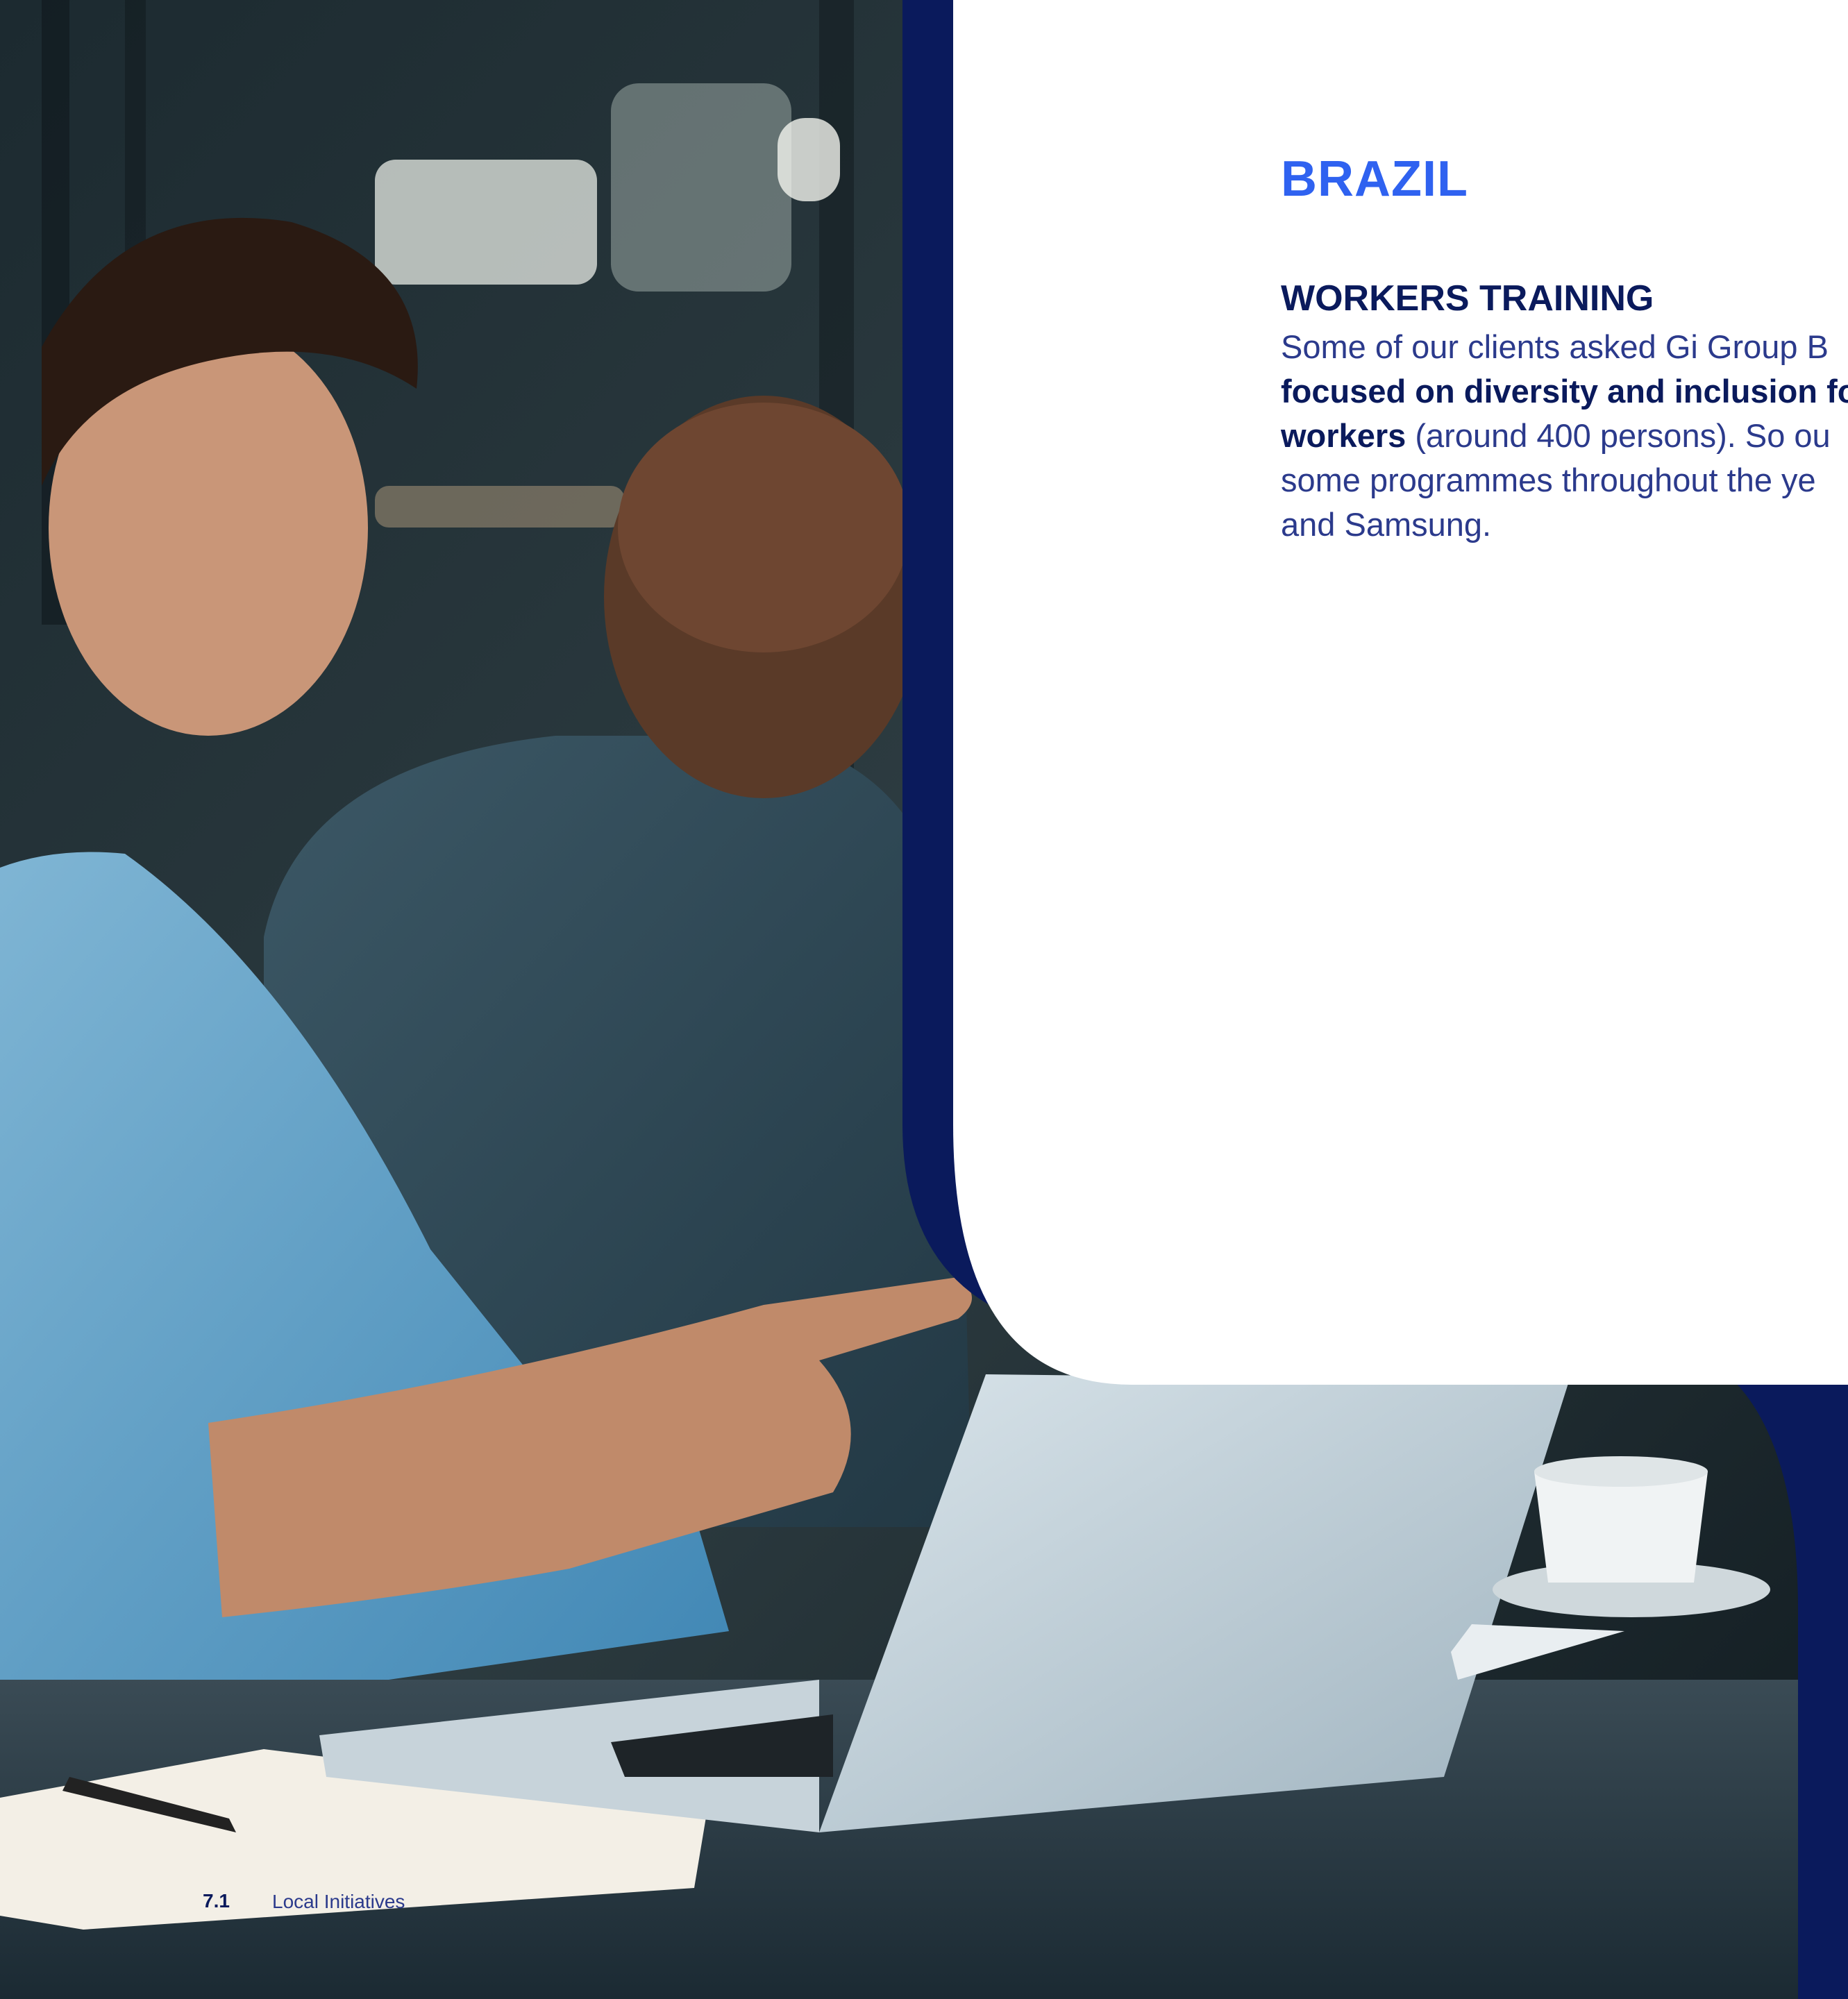 The image size is (1848, 1999). What do you see at coordinates (1548, 480) in the screenshot?
I see `paragraph-line: some programmes throughout the ye` at bounding box center [1548, 480].